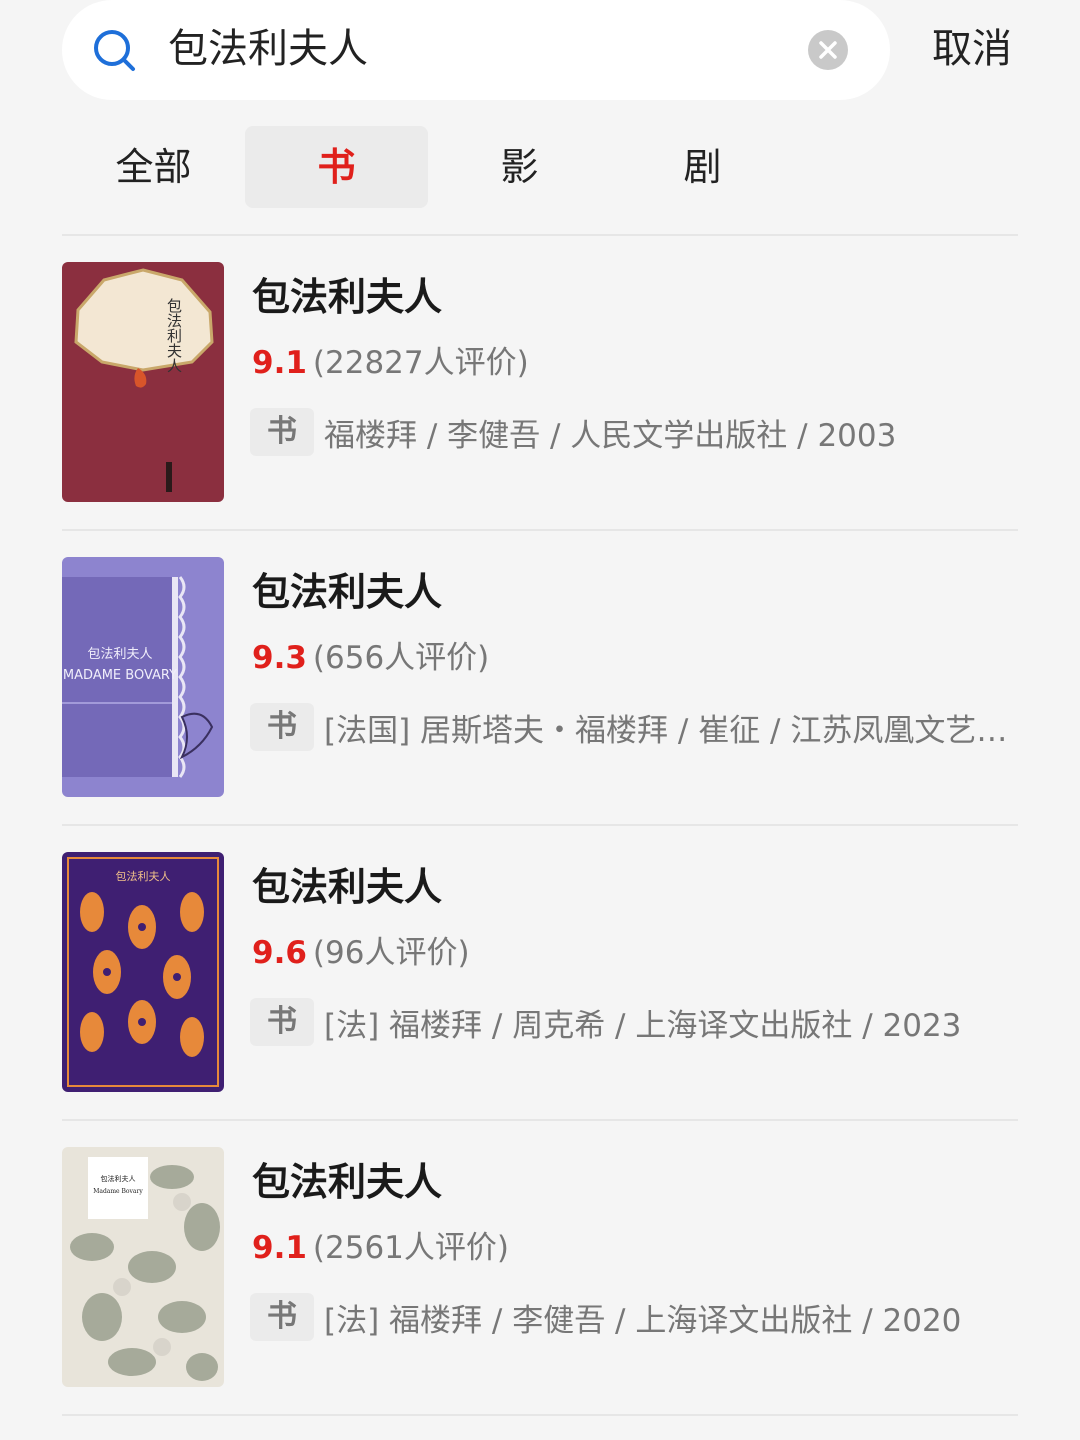  I want to click on book-cover-art: 包法利夫人 Madame Bovary, so click(145, 1269).